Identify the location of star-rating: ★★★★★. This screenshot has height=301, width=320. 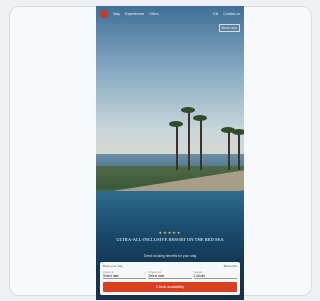
(170, 232).